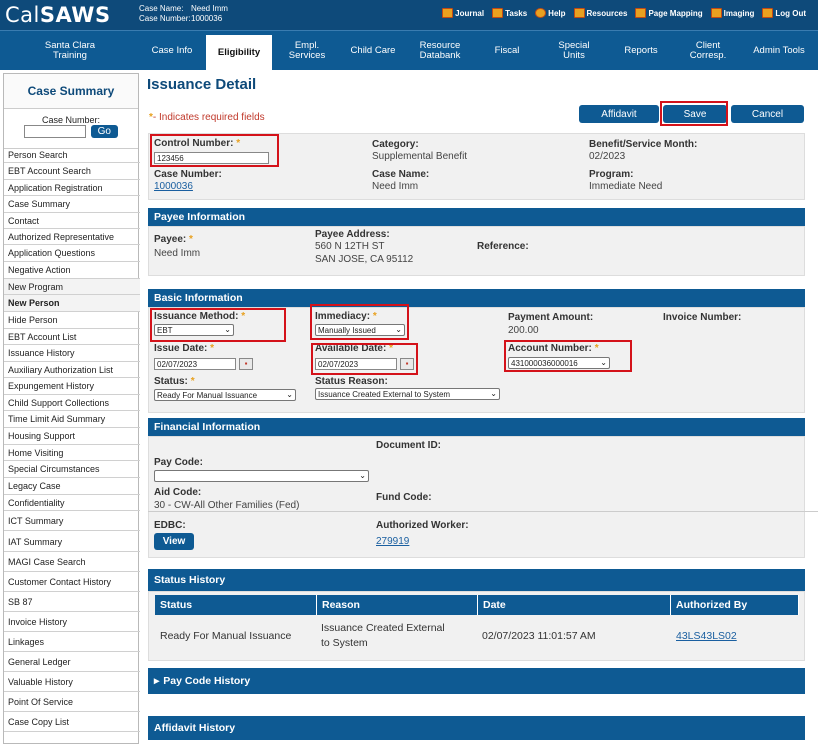 The image size is (818, 744). I want to click on sidebar-item-point-of-service: Point Of Service, so click(72, 702).